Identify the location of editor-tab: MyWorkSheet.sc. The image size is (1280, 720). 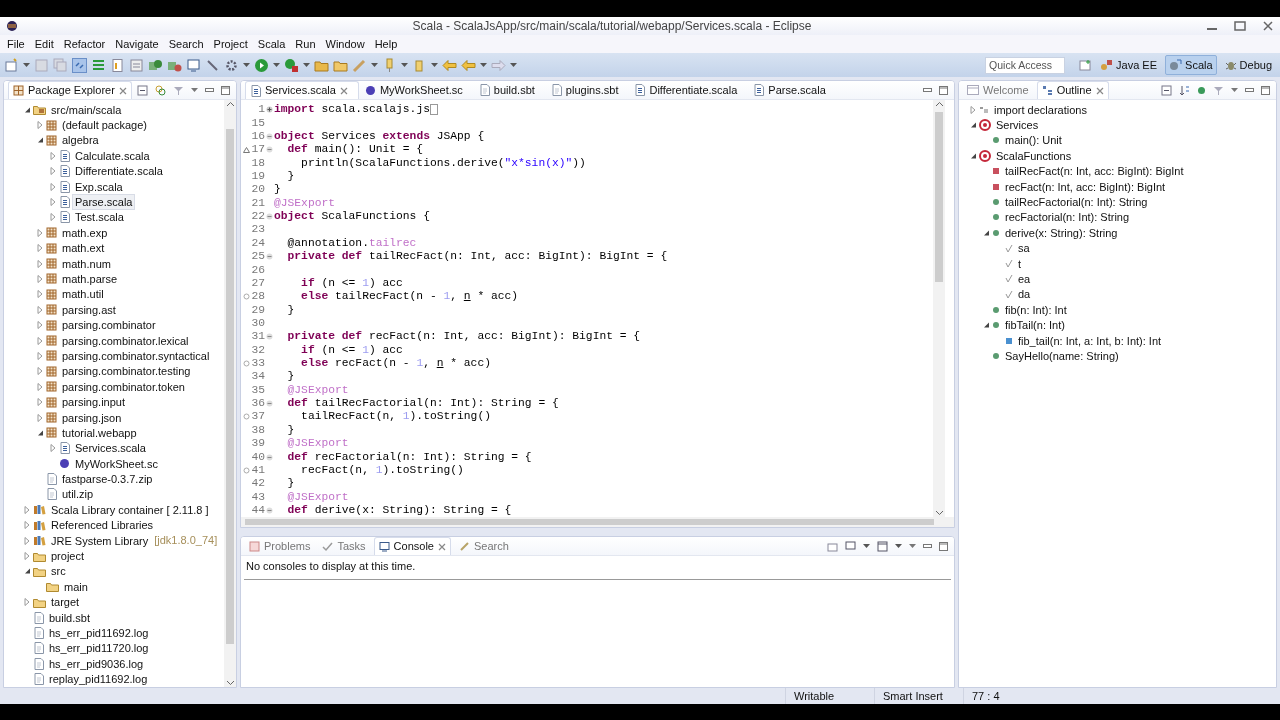
(416, 90).